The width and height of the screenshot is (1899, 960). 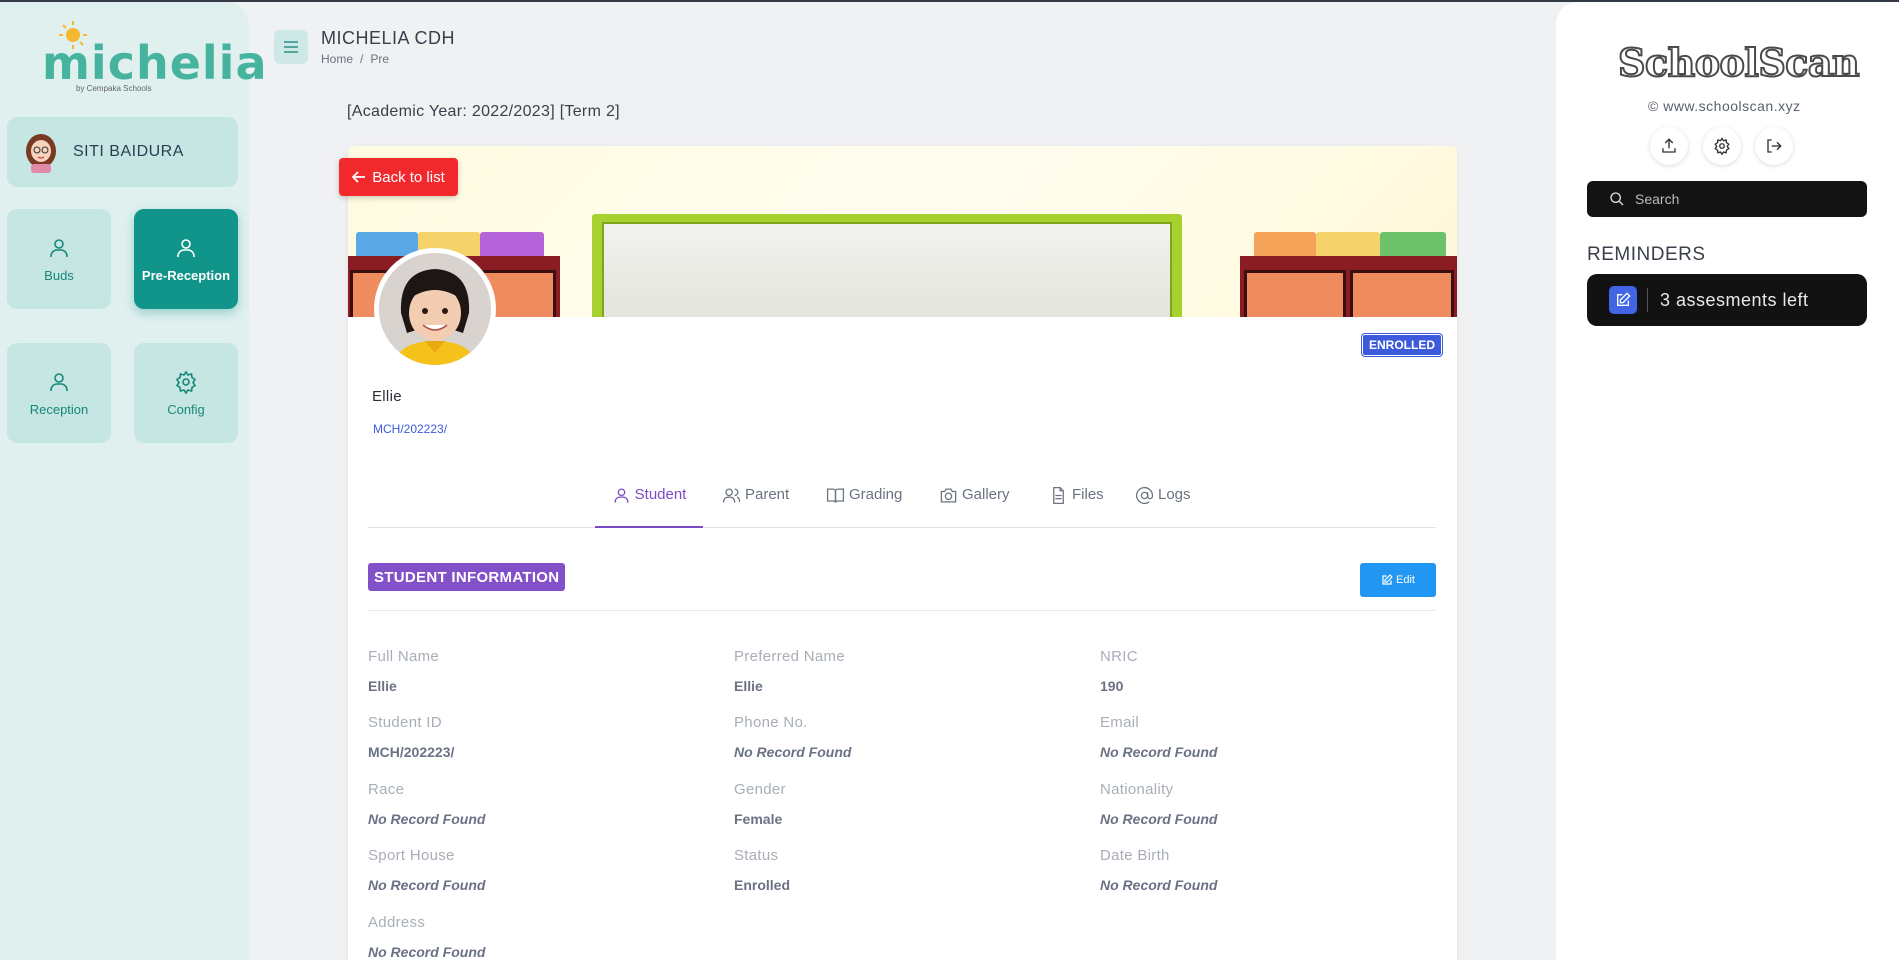 I want to click on edit-button: Edit, so click(x=1398, y=580).